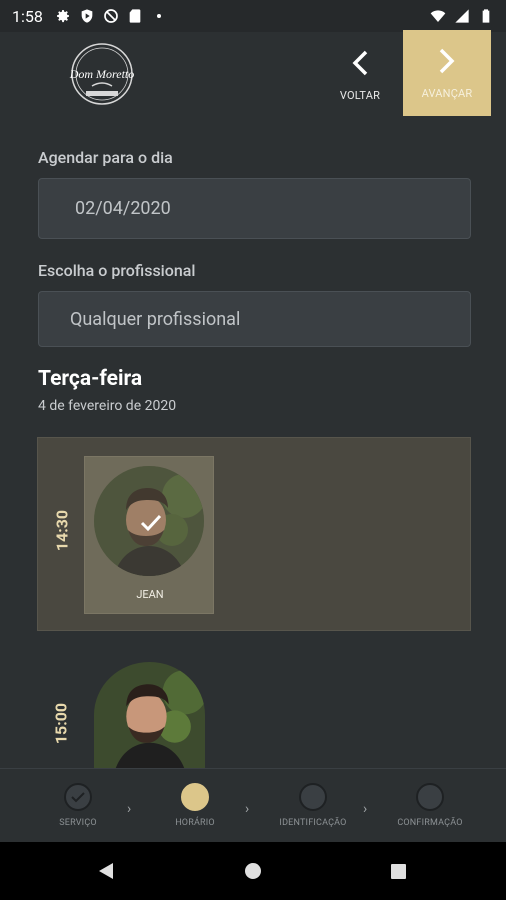  What do you see at coordinates (253, 16) in the screenshot?
I see `status-bar: 1:58` at bounding box center [253, 16].